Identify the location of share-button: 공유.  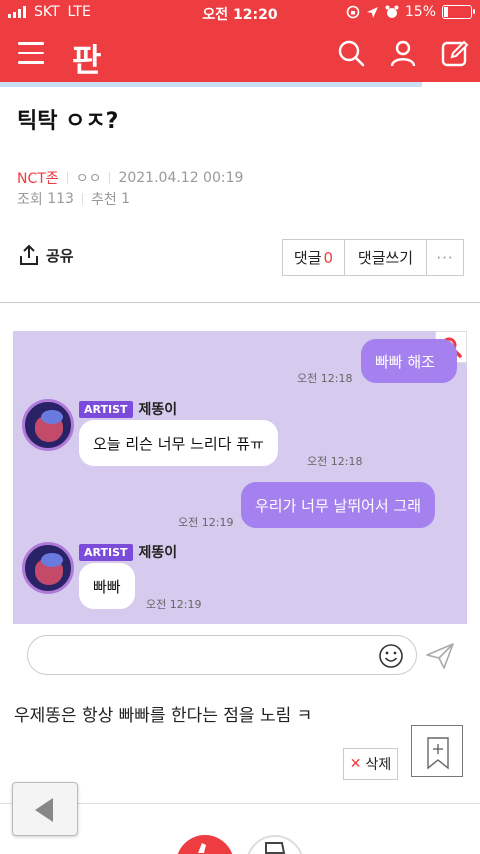
(46, 255).